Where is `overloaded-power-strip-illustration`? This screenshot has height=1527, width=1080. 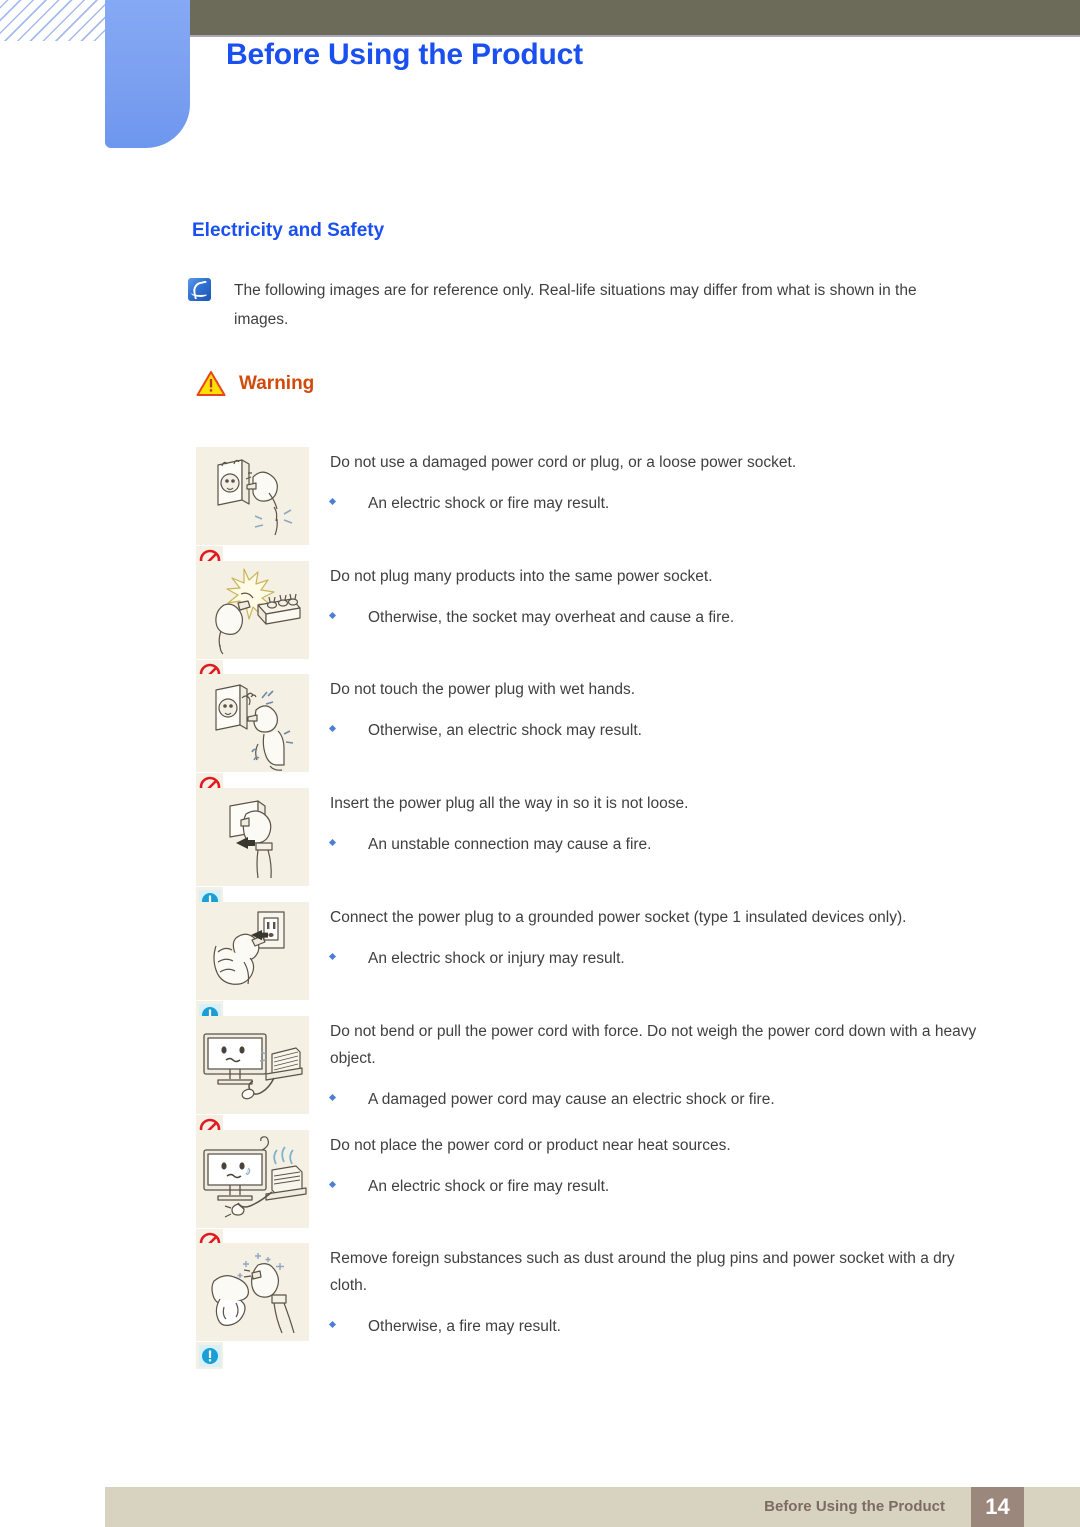
overloaded-power-strip-illustration is located at coordinates (252, 610).